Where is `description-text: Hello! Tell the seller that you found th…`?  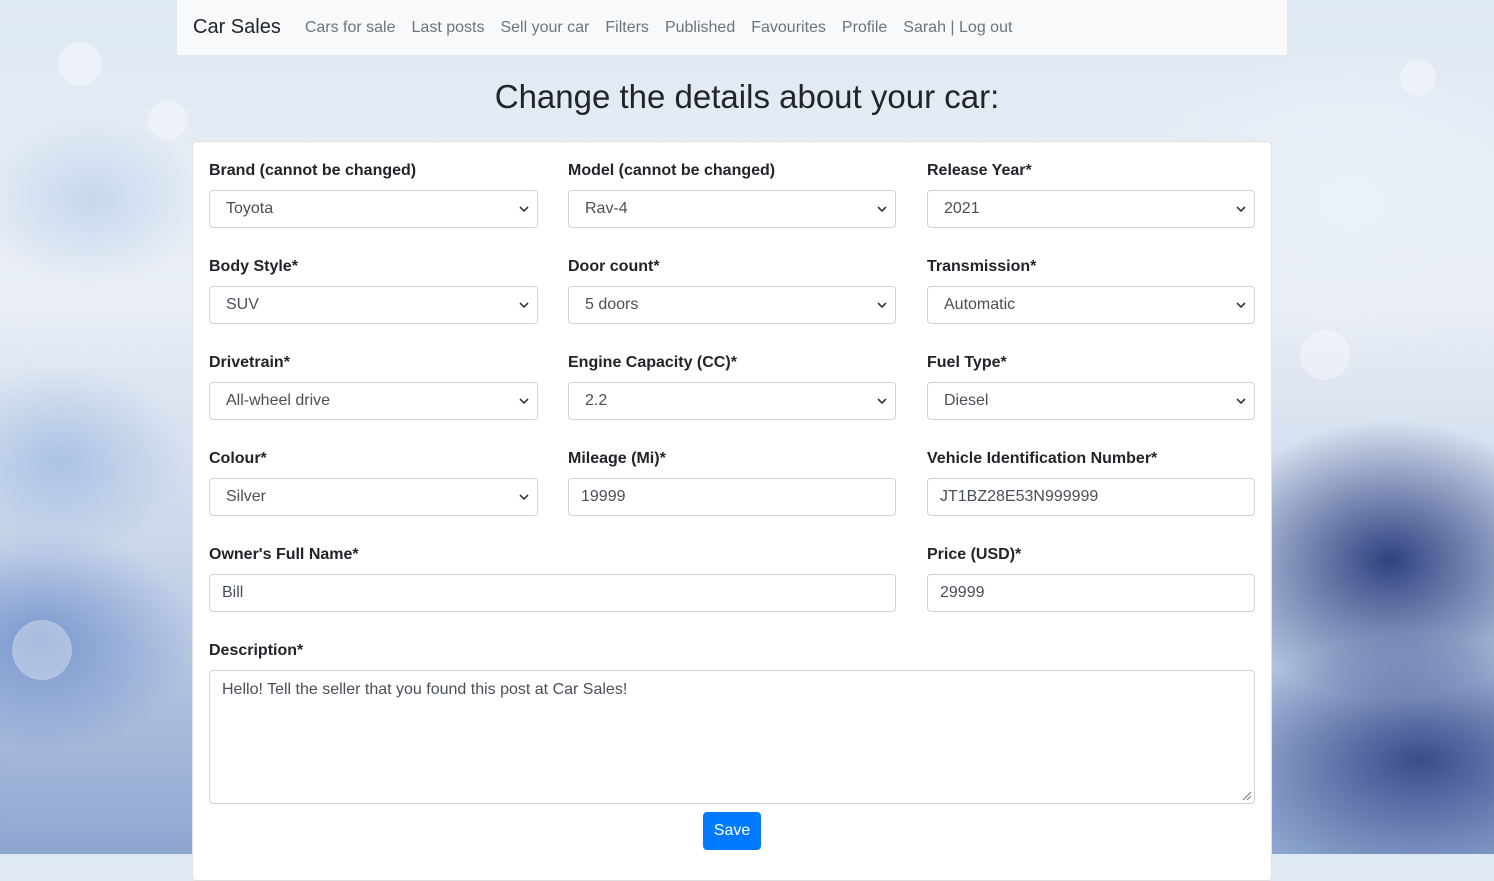
description-text: Hello! Tell the seller that you found th… is located at coordinates (425, 689).